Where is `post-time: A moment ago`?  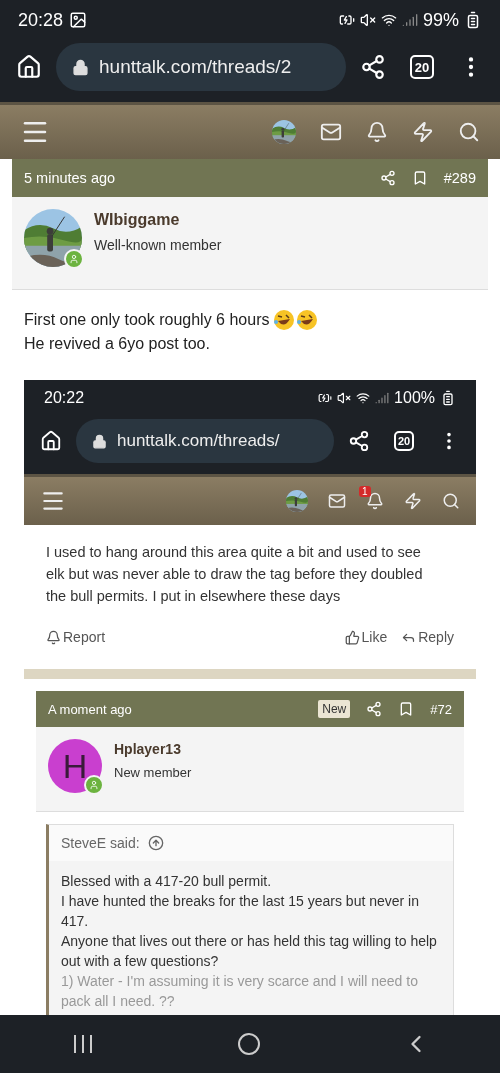
post-time: A moment ago is located at coordinates (90, 709).